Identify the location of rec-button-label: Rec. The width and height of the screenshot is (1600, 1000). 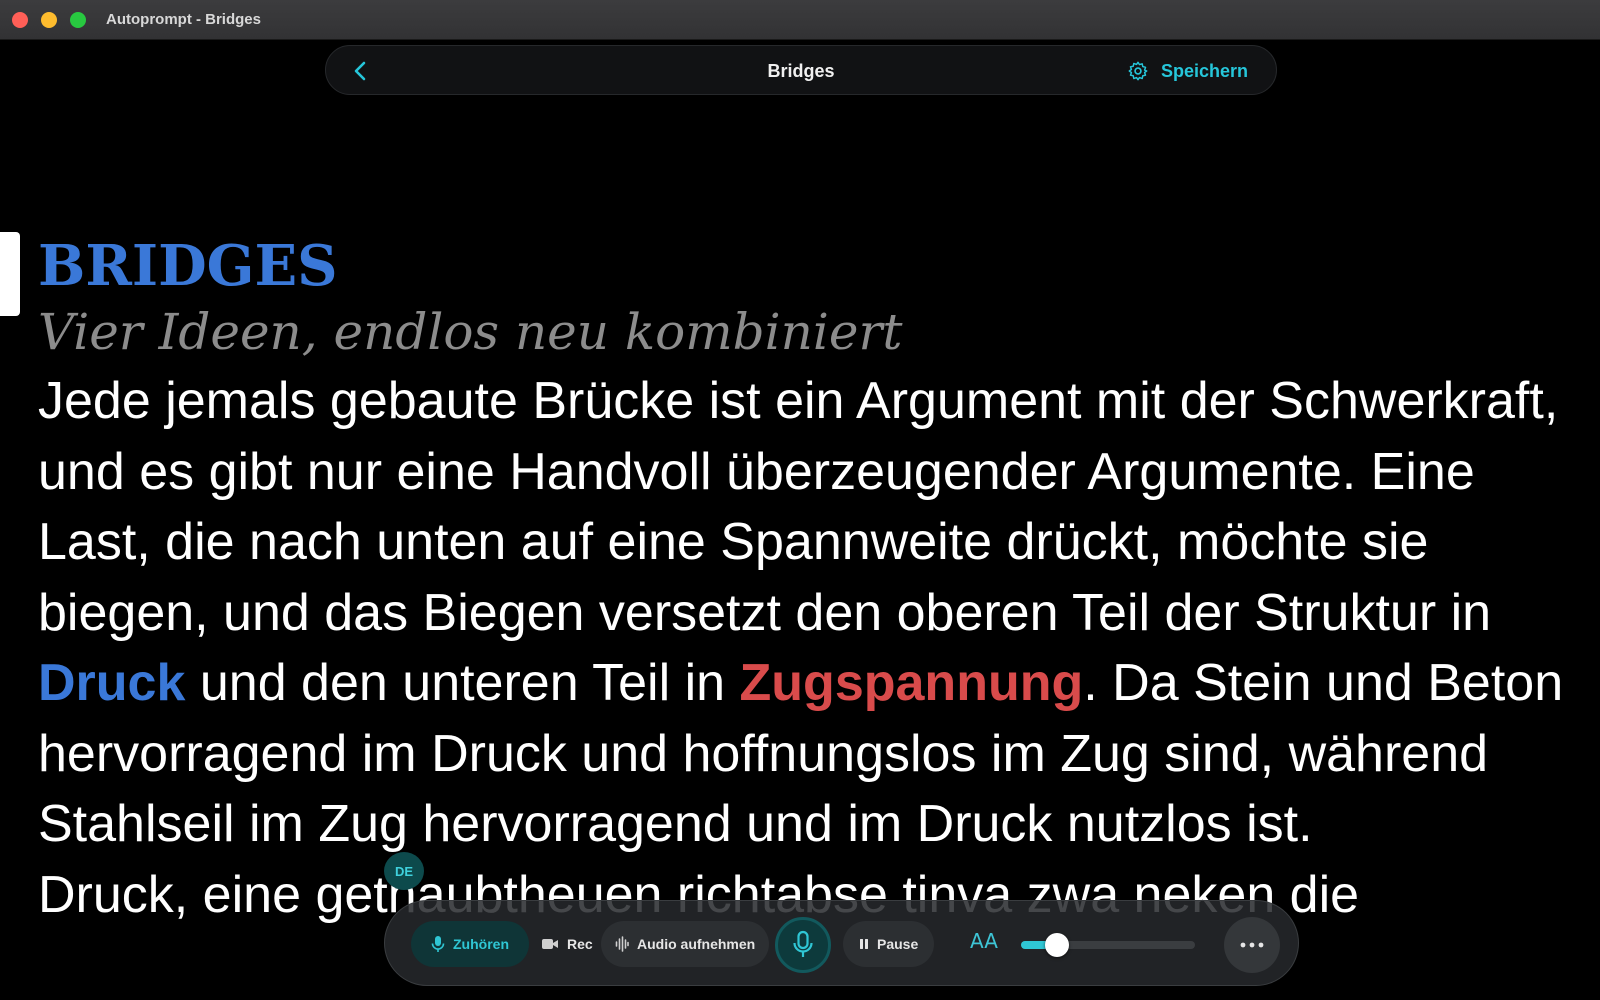
(580, 944).